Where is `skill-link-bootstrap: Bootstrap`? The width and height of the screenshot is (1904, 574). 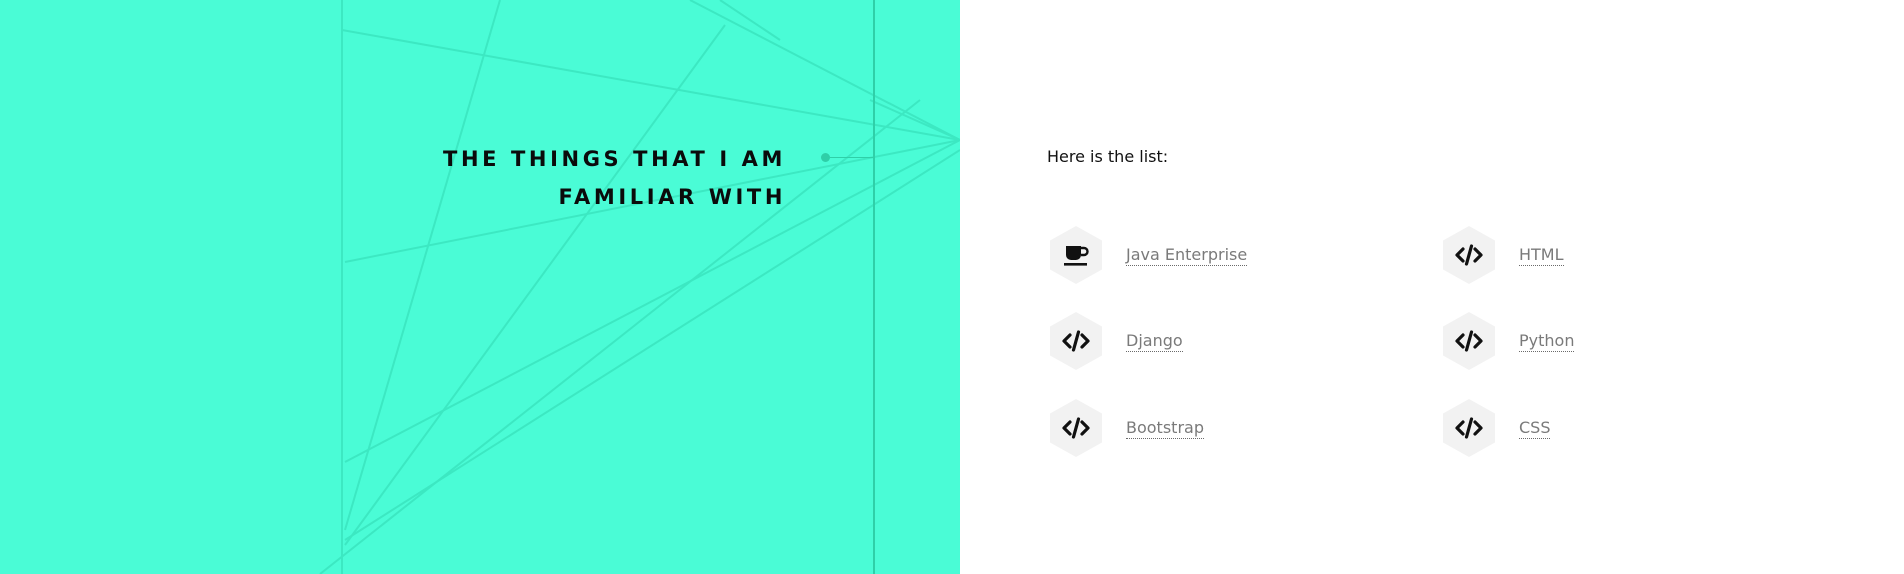
skill-link-bootstrap: Bootstrap is located at coordinates (1165, 428).